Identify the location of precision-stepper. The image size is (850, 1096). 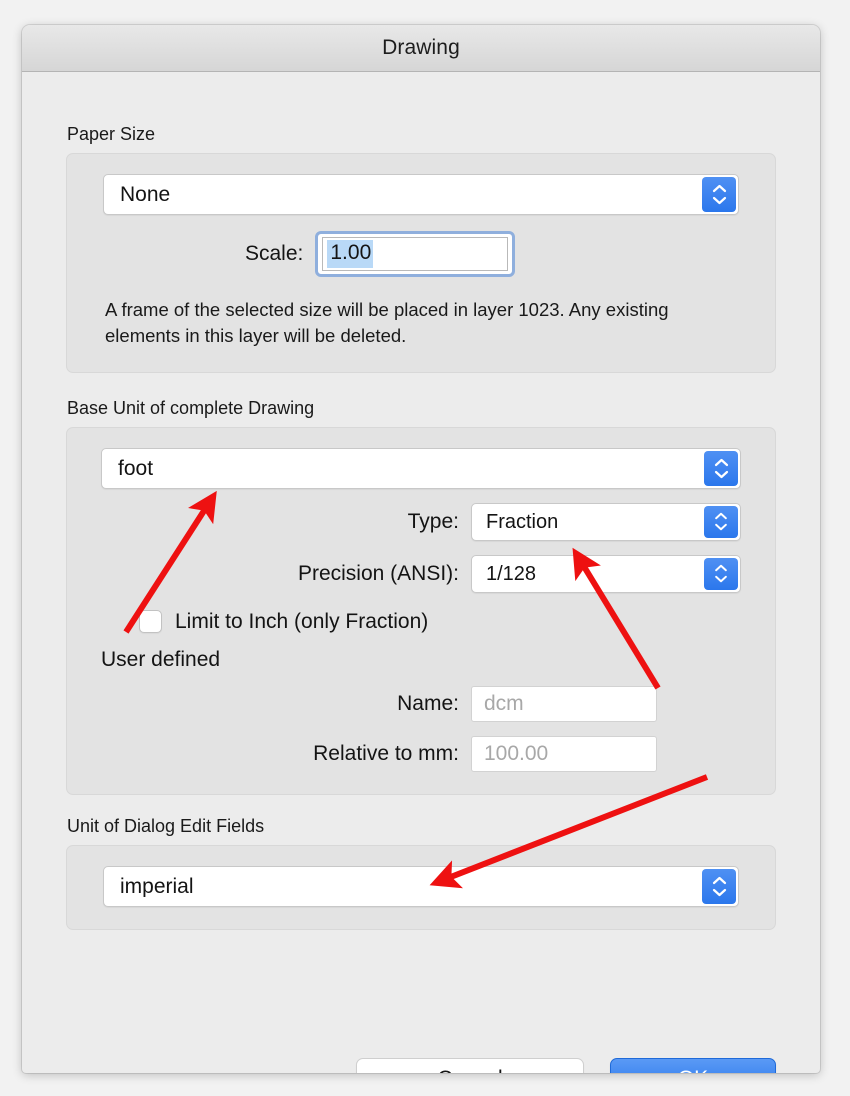
(721, 573).